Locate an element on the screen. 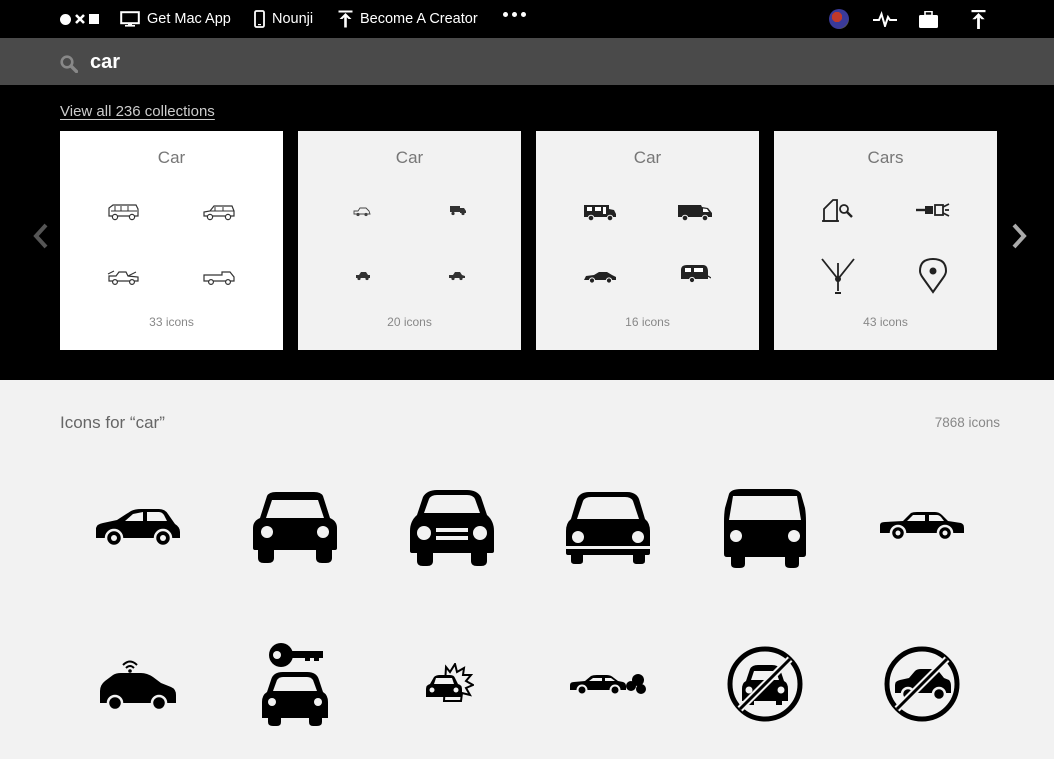 This screenshot has width=1054, height=759. wagon-outline-icon is located at coordinates (219, 213).